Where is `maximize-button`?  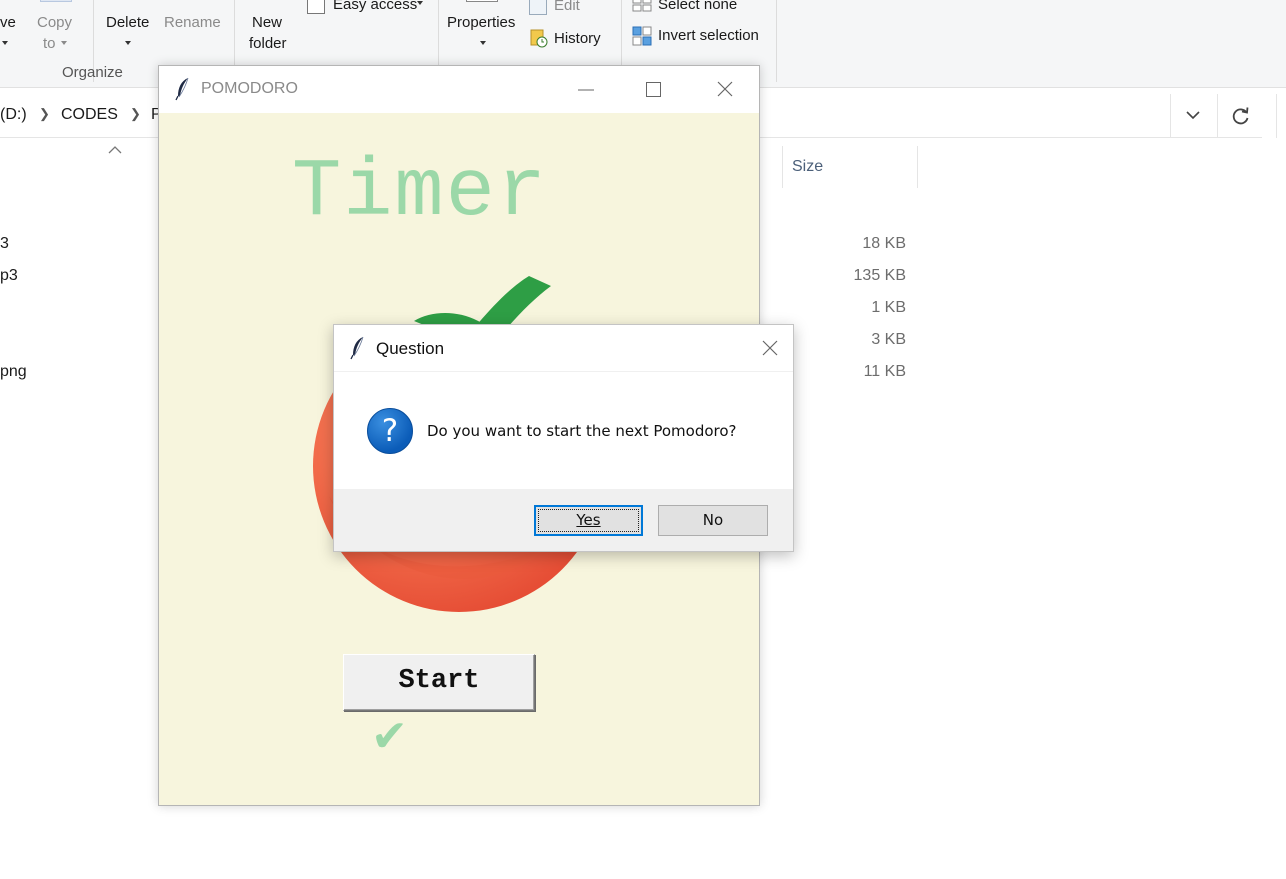
maximize-button is located at coordinates (654, 89).